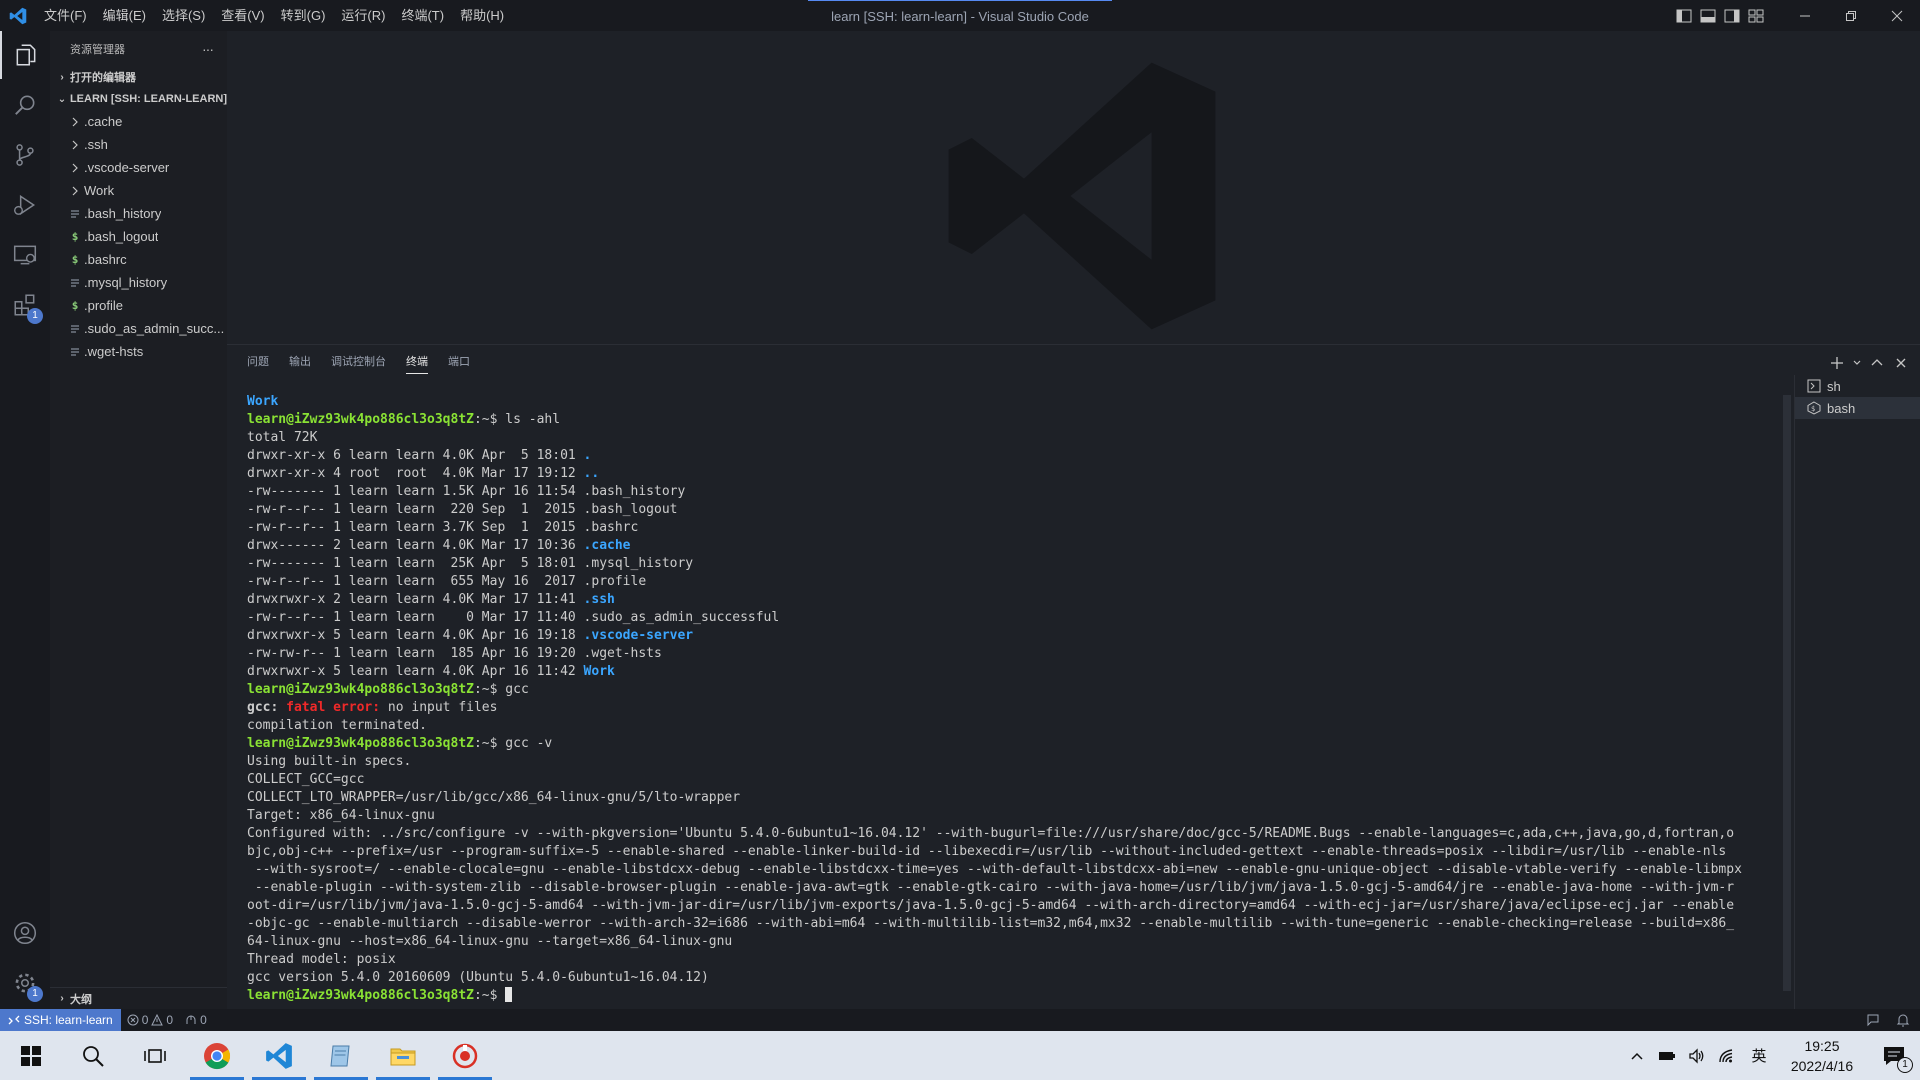  Describe the element at coordinates (138, 190) in the screenshot. I see `tree-folder: Work` at that location.